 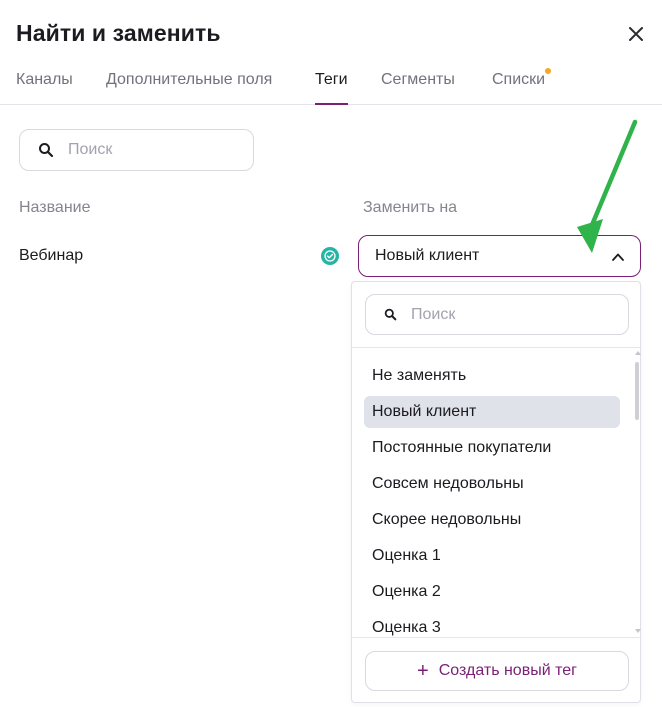 I want to click on option-item: Не заменять, so click(x=492, y=376).